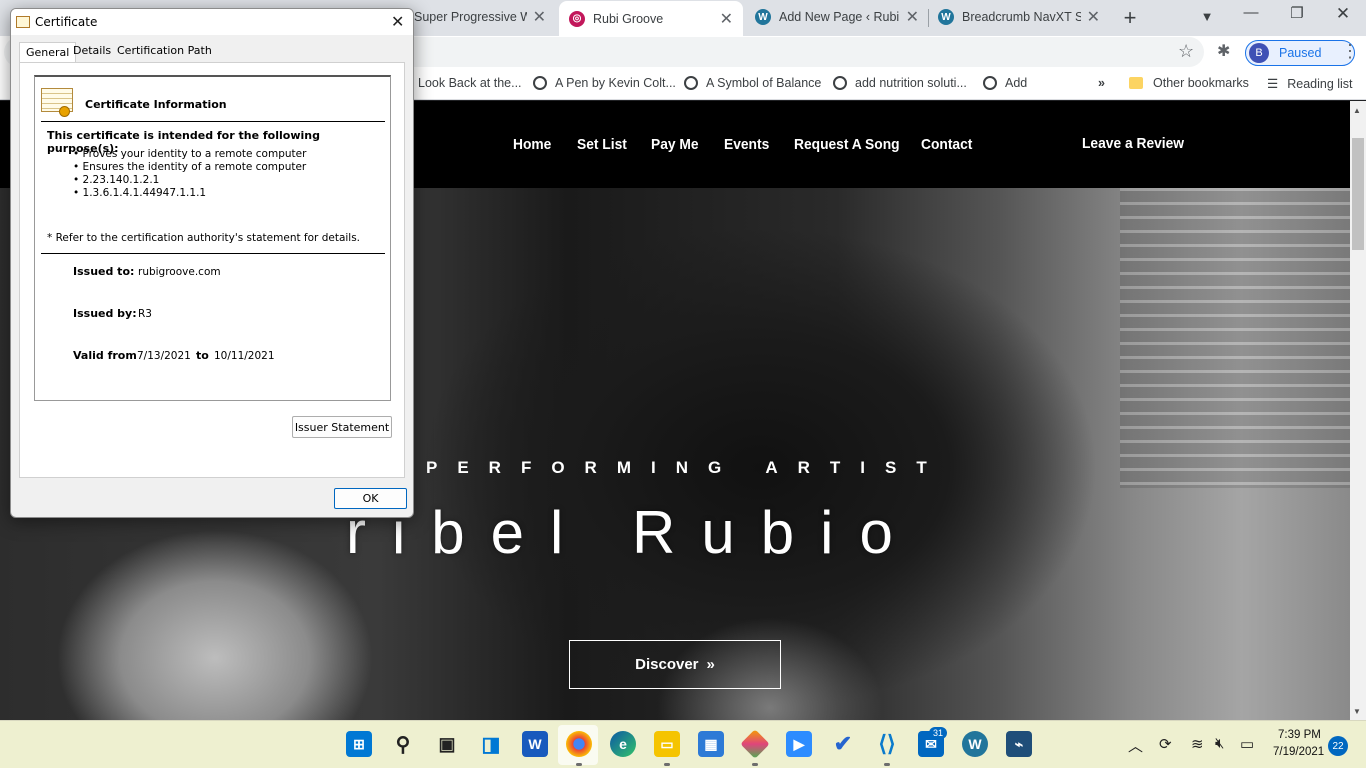 This screenshot has height=768, width=1366. What do you see at coordinates (66, 22) in the screenshot?
I see `dialog-title: Certificate` at bounding box center [66, 22].